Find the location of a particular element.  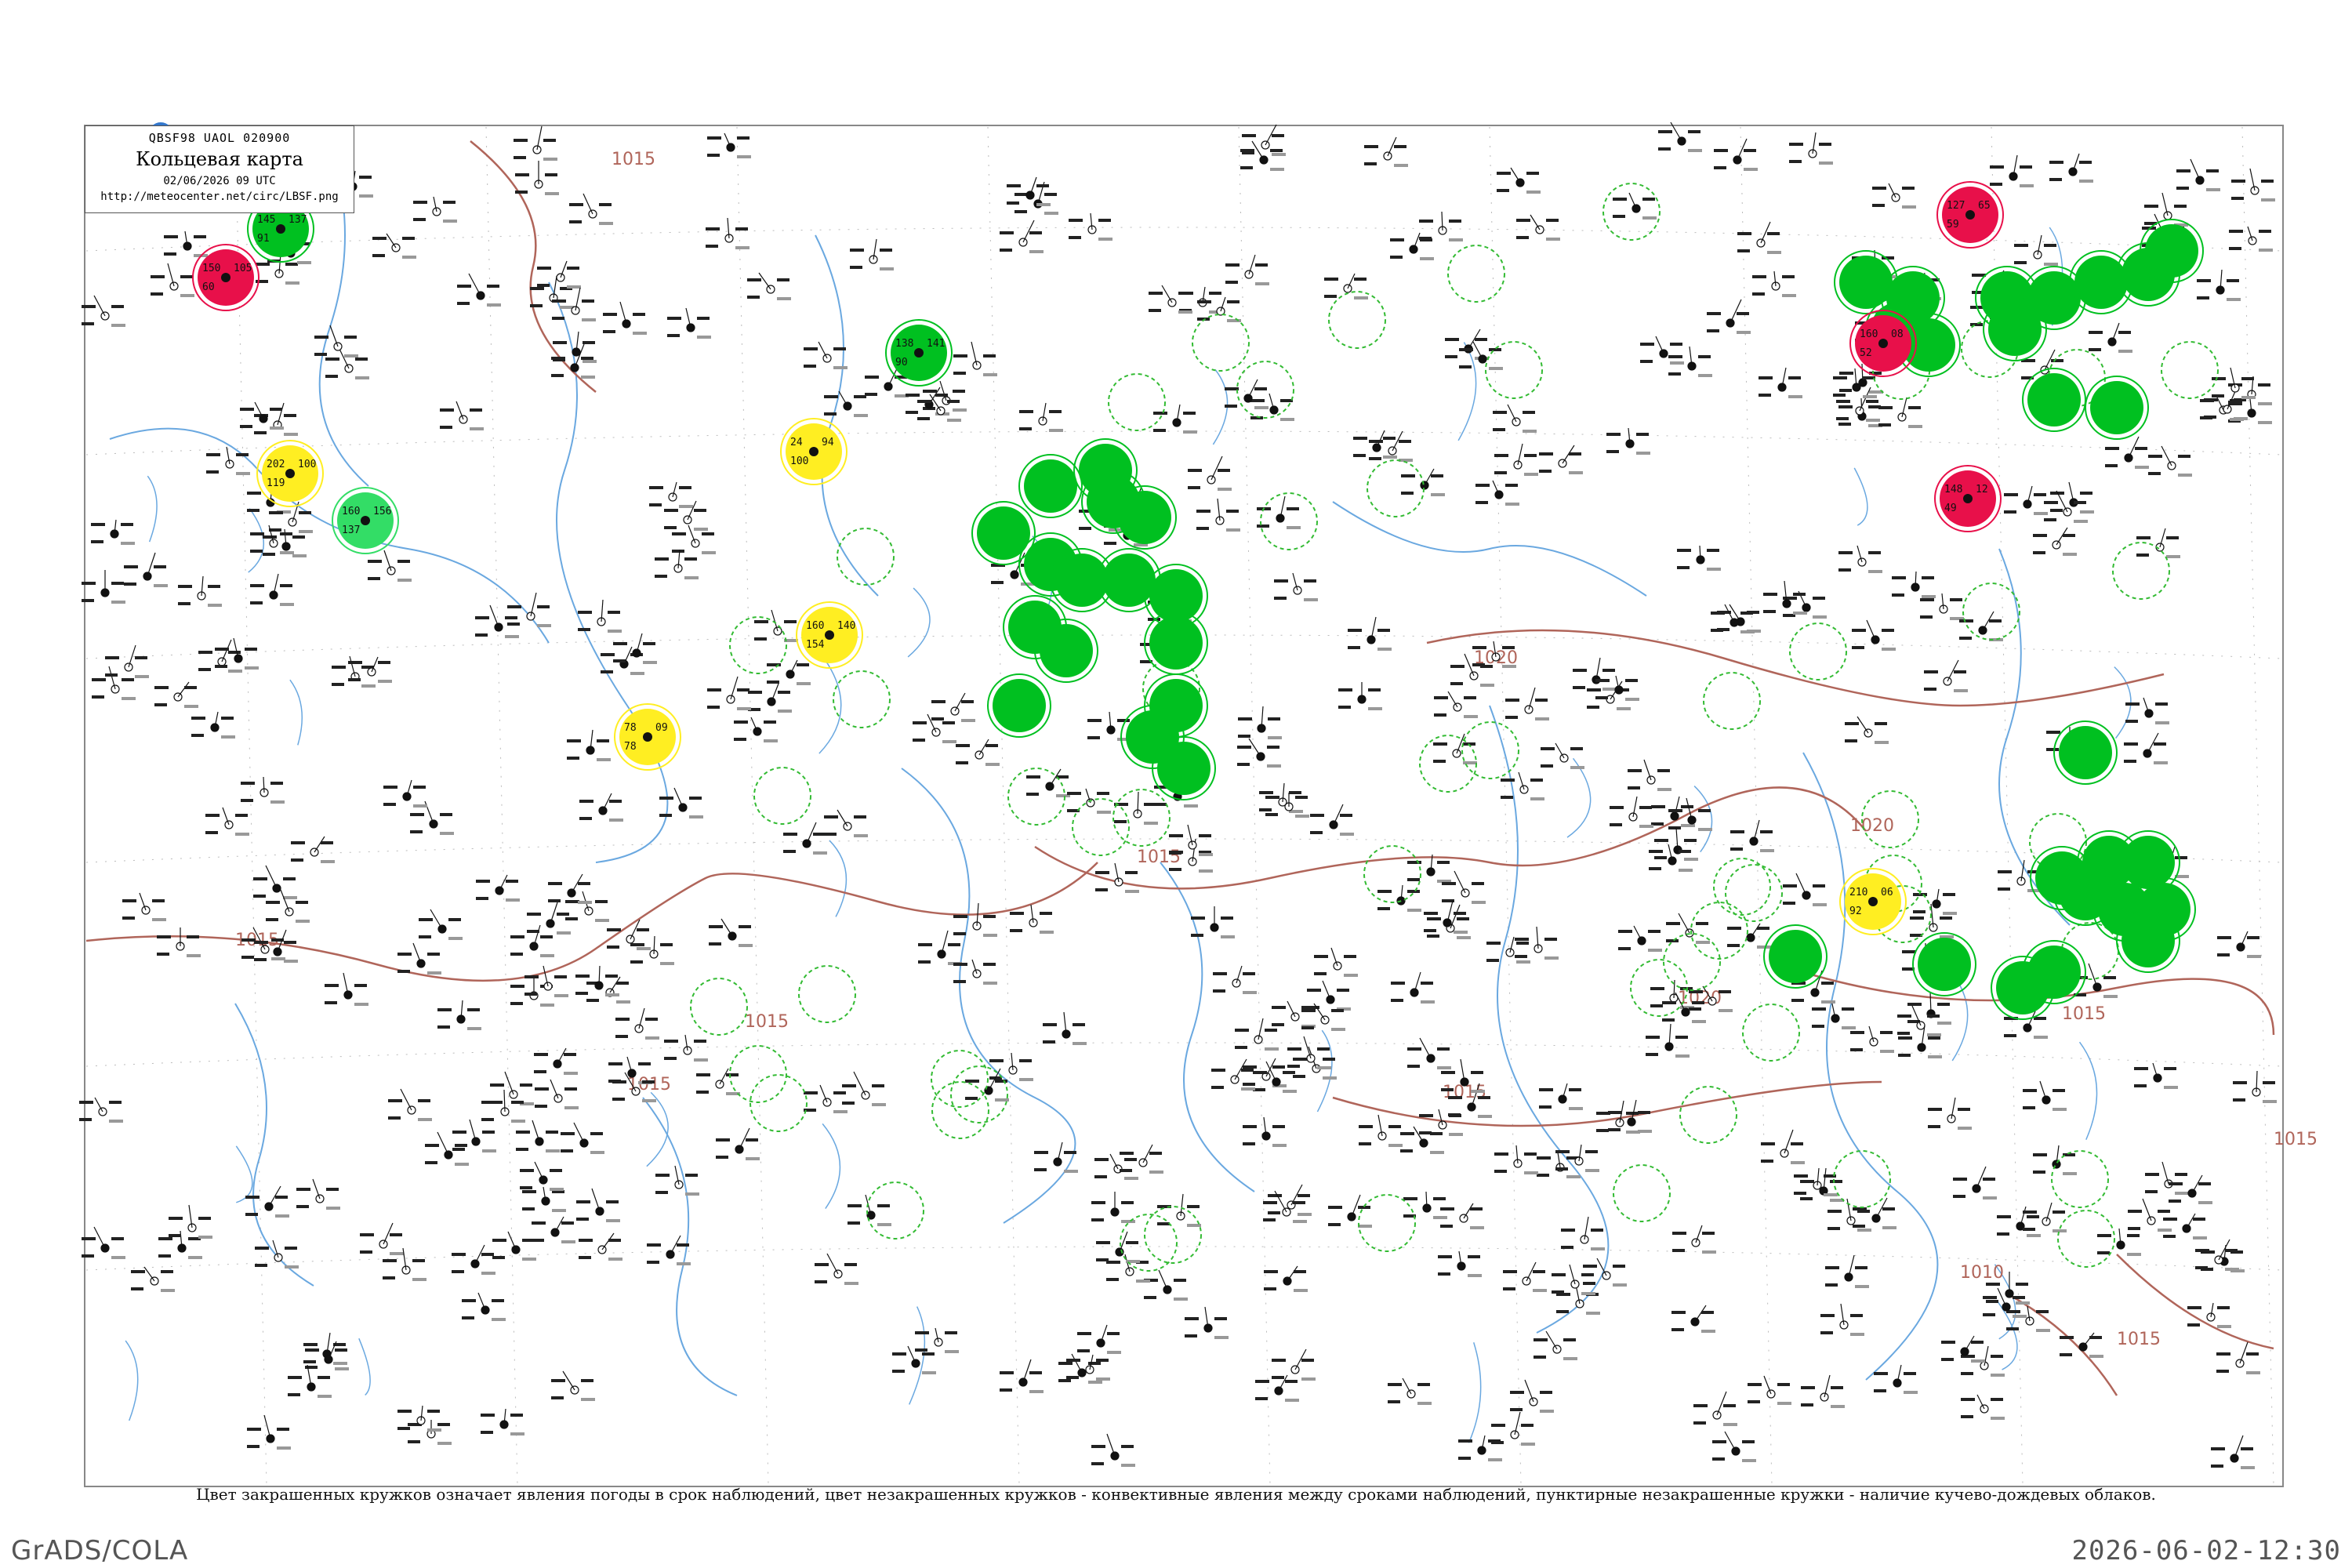

source-url: http://meteocenter.net/circ/LBSF.png is located at coordinates (219, 197).